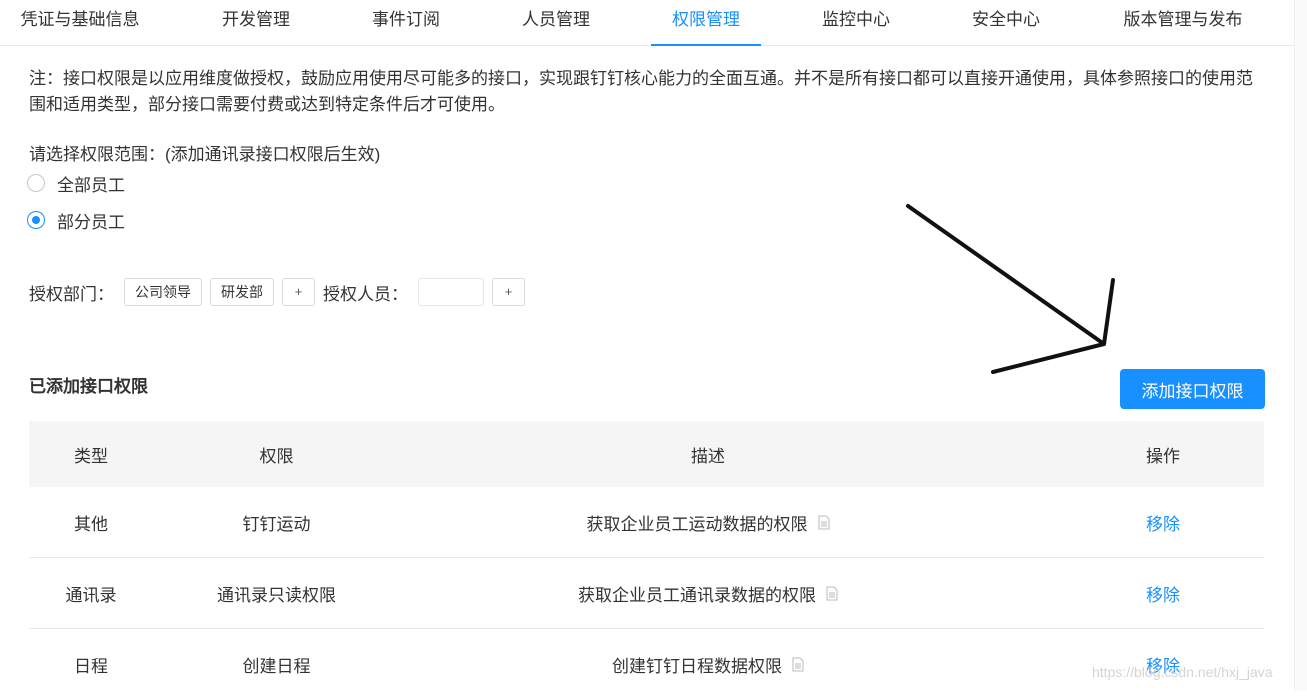  I want to click on scope-option-partial: 部分员工, so click(76, 220).